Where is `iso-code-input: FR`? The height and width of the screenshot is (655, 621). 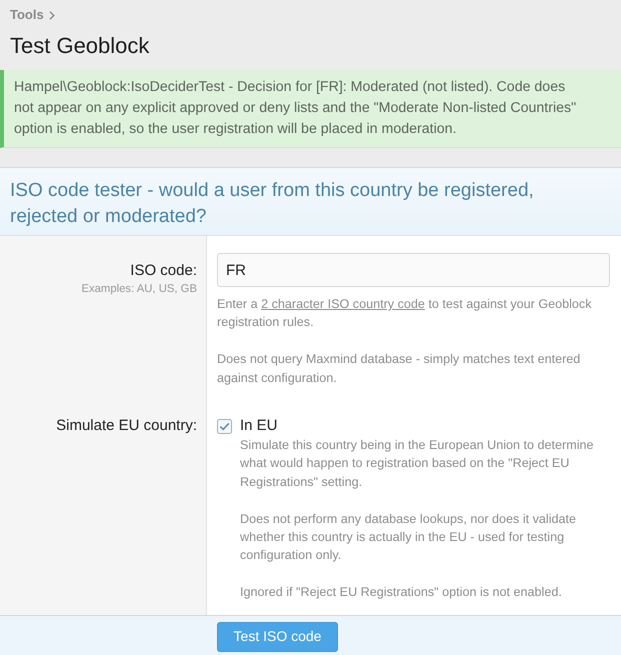
iso-code-input: FR is located at coordinates (413, 270).